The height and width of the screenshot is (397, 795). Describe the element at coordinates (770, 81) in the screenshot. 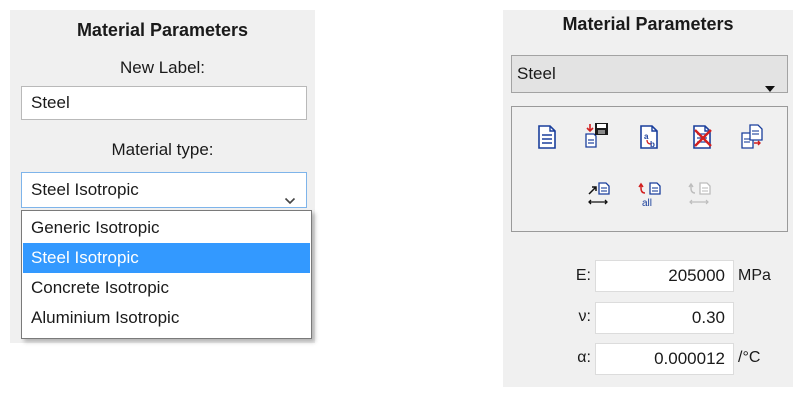

I see `dropdown-arrow-icon` at that location.